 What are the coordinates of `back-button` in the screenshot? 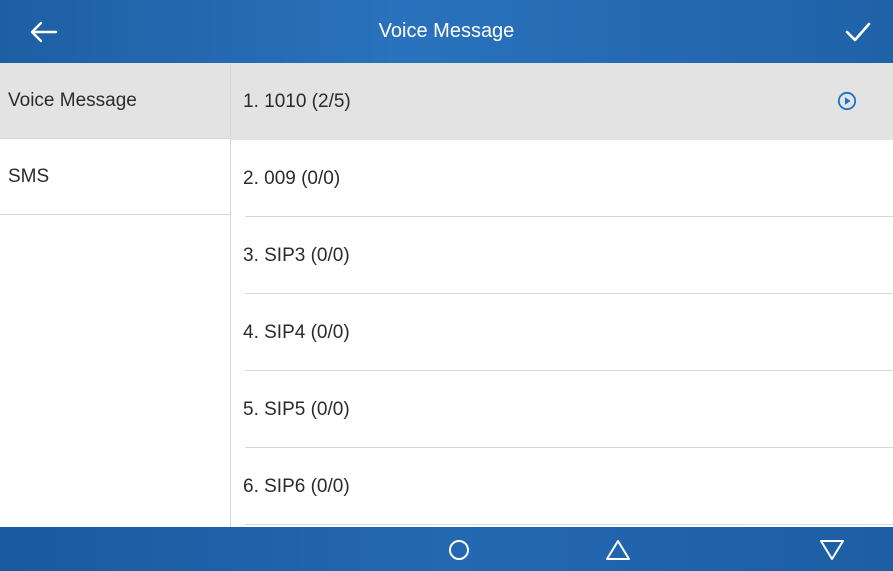 It's located at (43, 32).